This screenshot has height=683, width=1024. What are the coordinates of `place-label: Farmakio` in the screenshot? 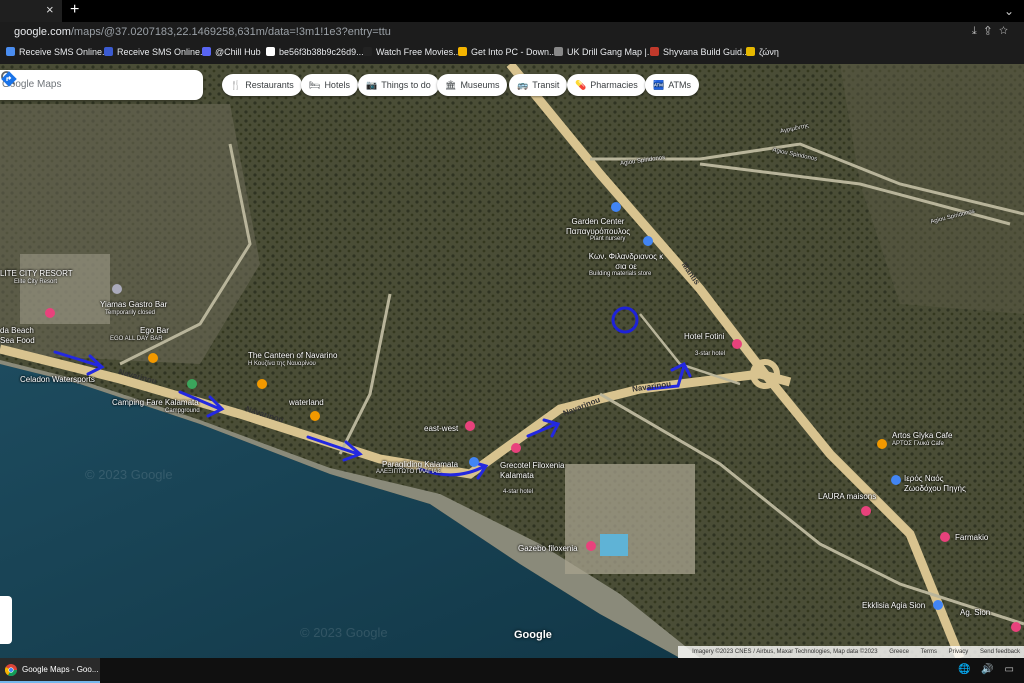 It's located at (971, 537).